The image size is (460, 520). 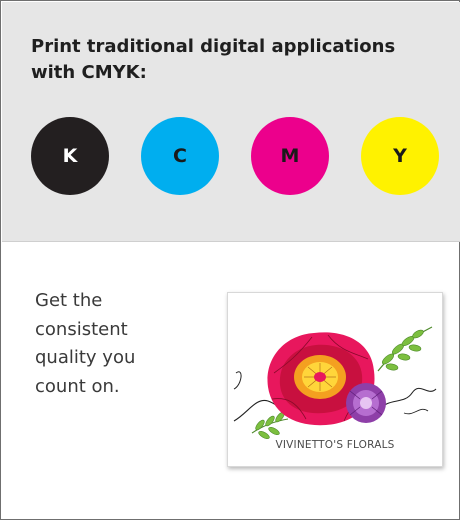 I want to click on tagline: Get the consistent quality you count on., so click(x=110, y=344).